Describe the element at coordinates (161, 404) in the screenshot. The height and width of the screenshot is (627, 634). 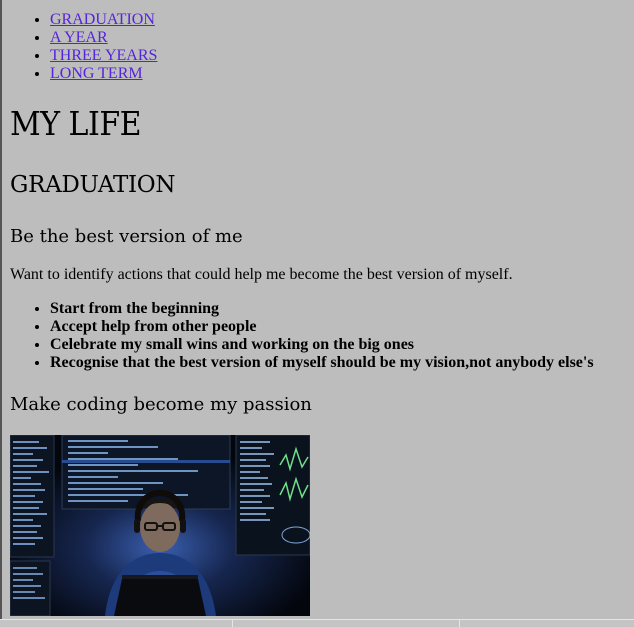
I see `subheading-coding-passion: Make coding become my passion` at that location.